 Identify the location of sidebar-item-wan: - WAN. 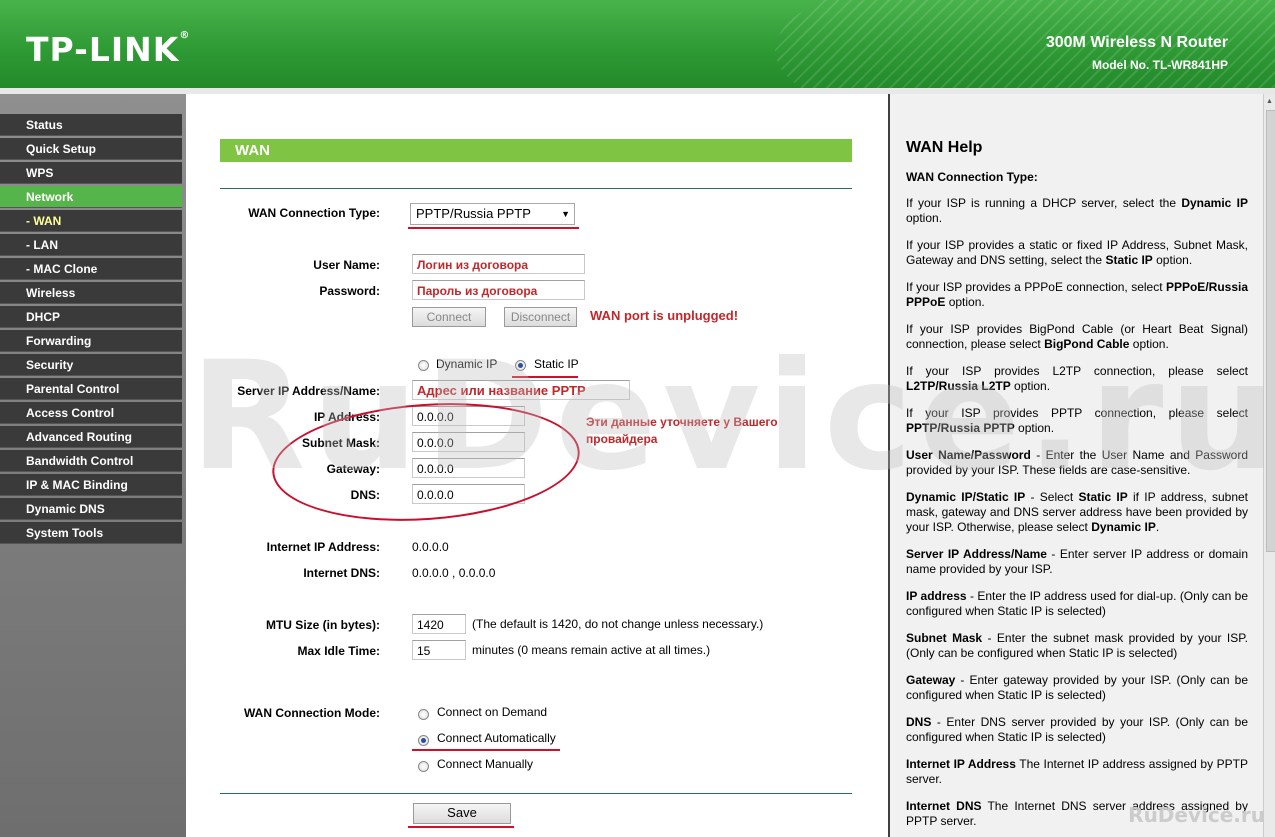
(91, 221).